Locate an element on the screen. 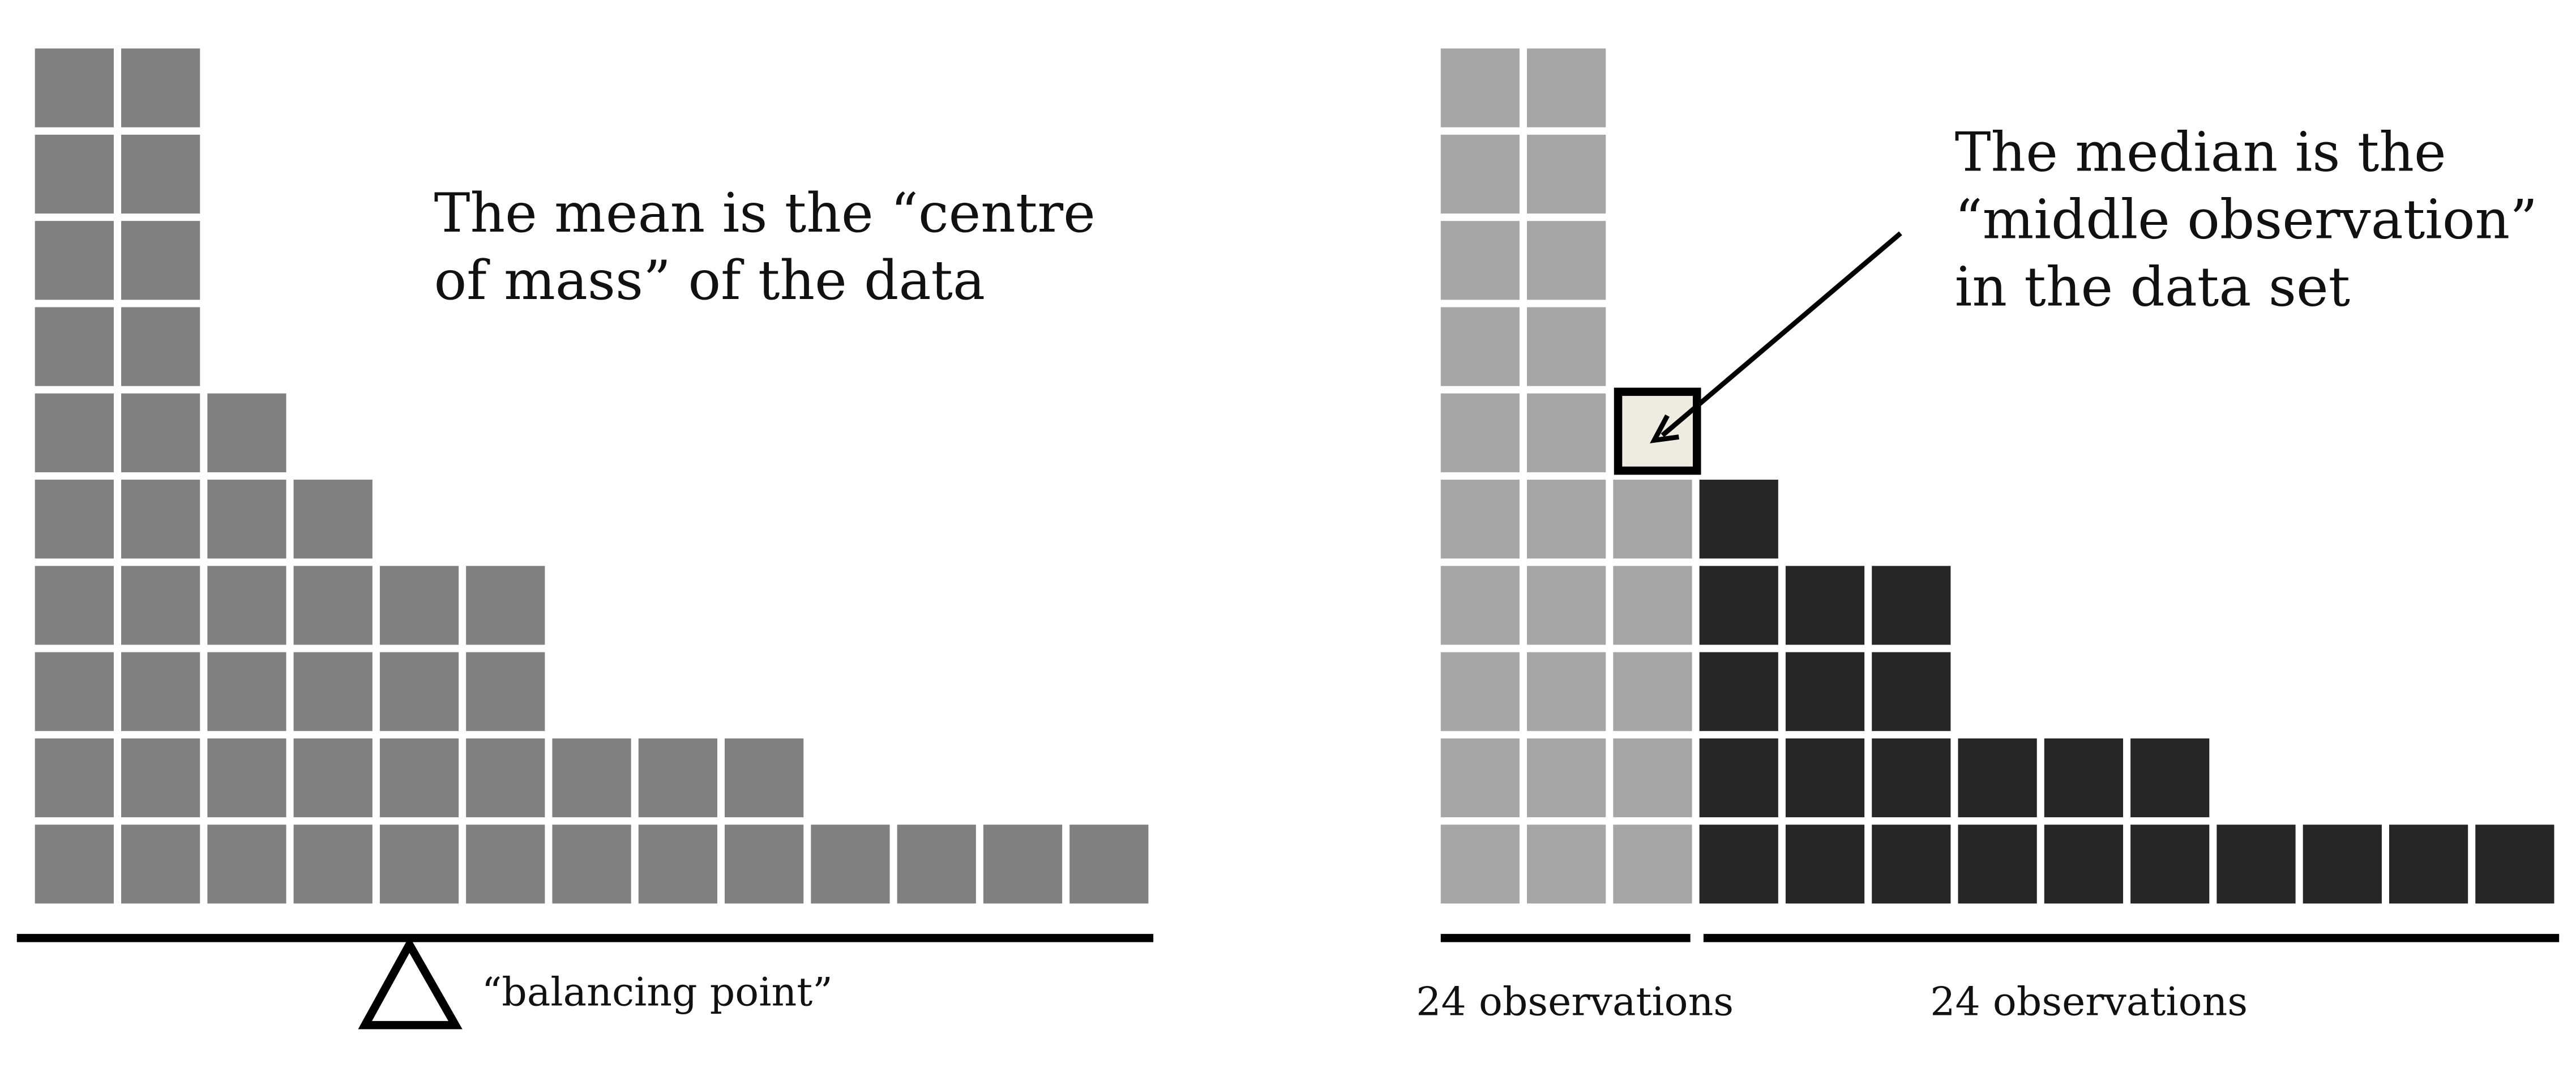  pointer-arrow-line is located at coordinates (1781, 334).